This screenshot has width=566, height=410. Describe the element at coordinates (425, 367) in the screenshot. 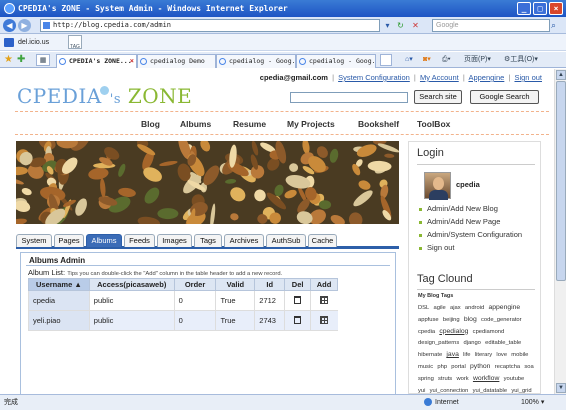

I see `tag-link: music` at that location.